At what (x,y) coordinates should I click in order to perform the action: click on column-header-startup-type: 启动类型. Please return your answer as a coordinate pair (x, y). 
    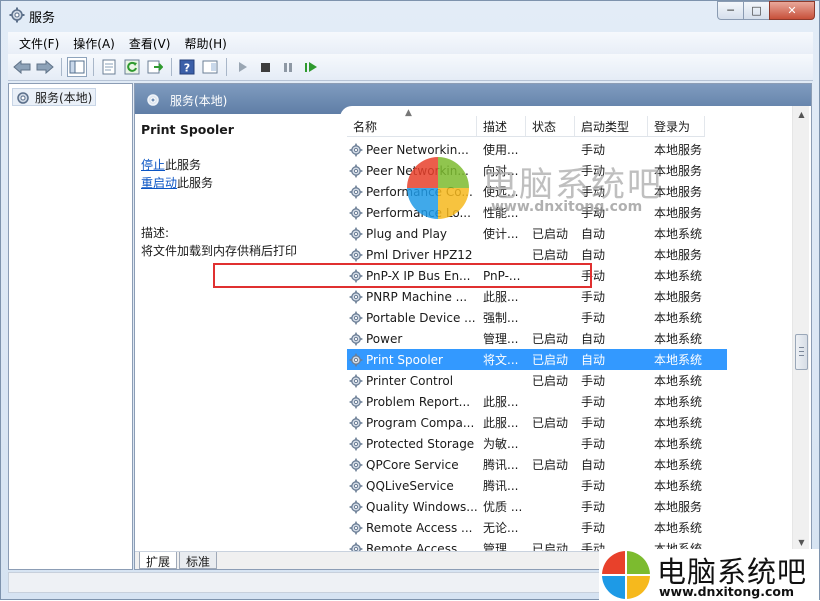
    Looking at the image, I should click on (611, 126).